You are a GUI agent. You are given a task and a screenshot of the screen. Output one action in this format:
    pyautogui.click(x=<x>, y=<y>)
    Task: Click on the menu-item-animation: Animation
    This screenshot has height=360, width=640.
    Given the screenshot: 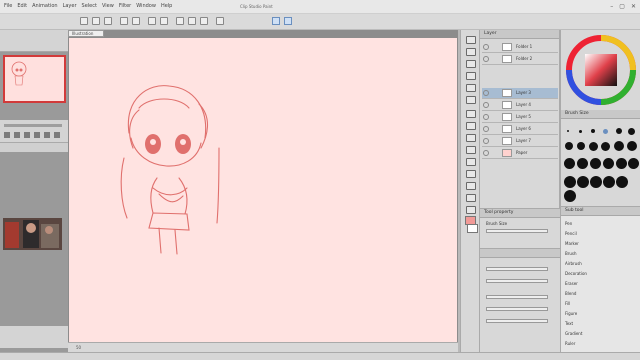 What is the action you would take?
    pyautogui.click(x=45, y=6)
    